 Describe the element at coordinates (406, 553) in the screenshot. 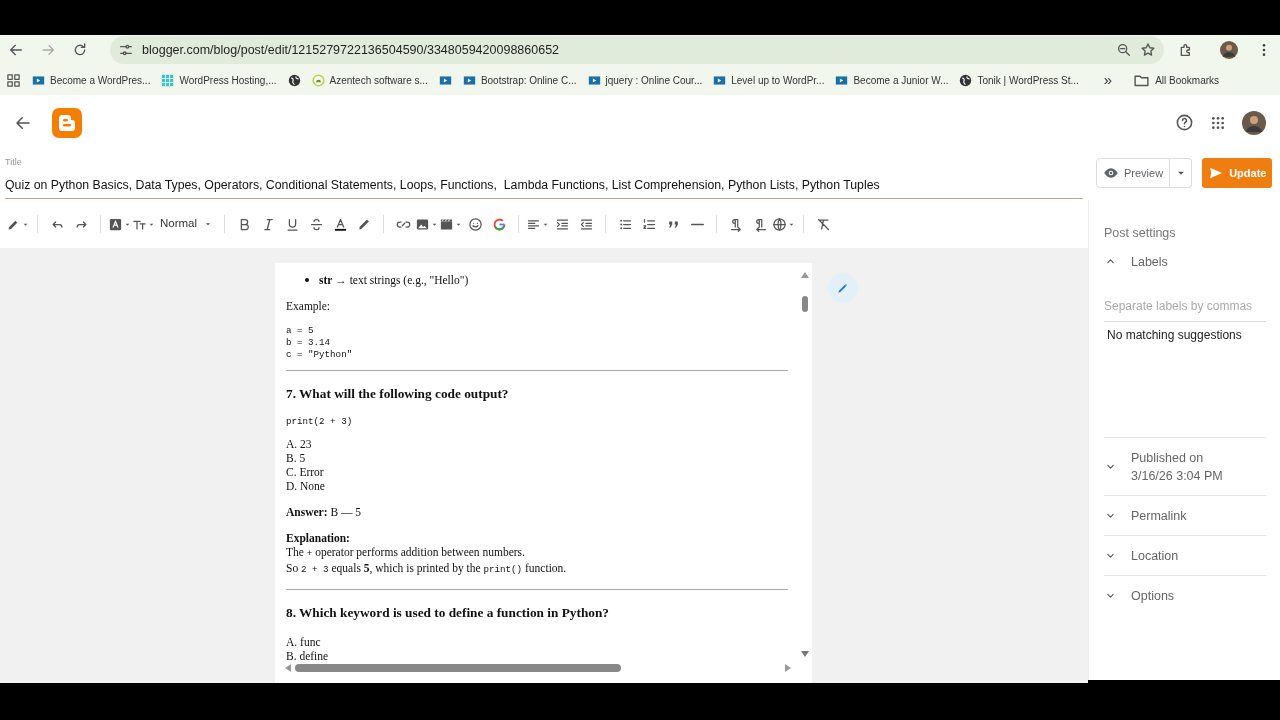

I see `text-line: The + operator performs addition between numbers.` at that location.